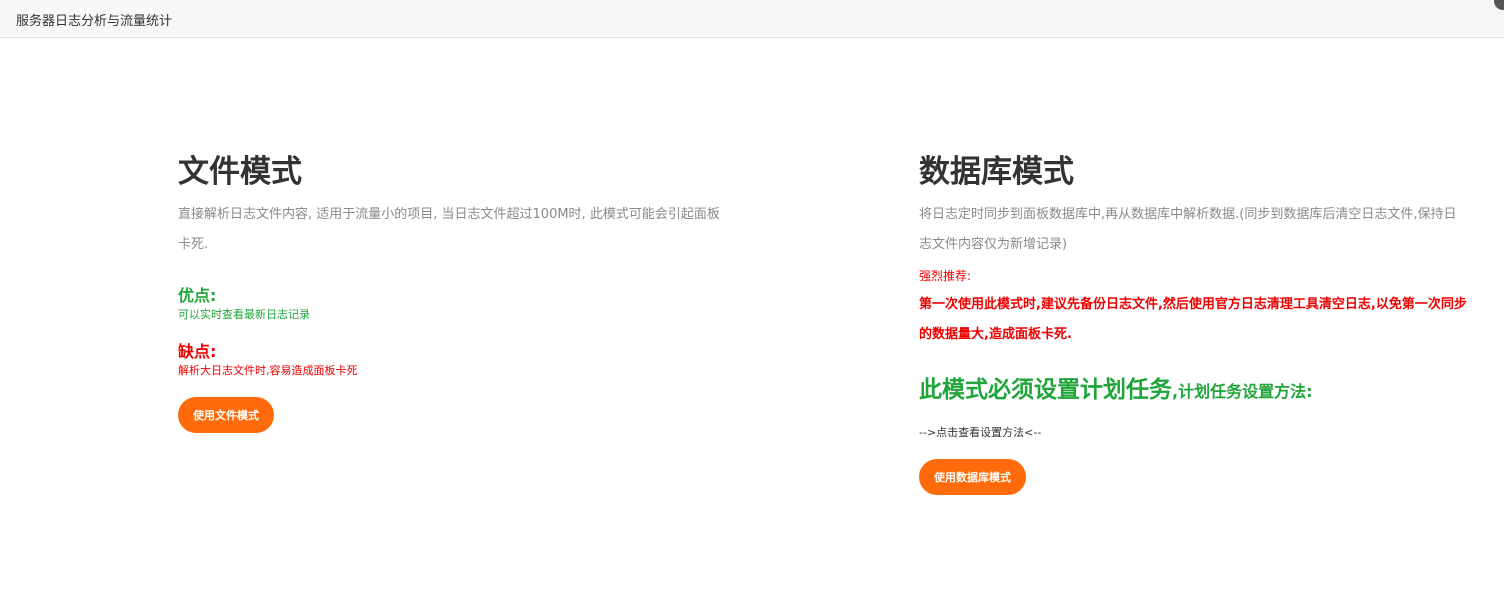 The image size is (1504, 592). Describe the element at coordinates (1242, 391) in the screenshot. I see `db-mode-cron-method: ,计划任务设置方法:` at that location.